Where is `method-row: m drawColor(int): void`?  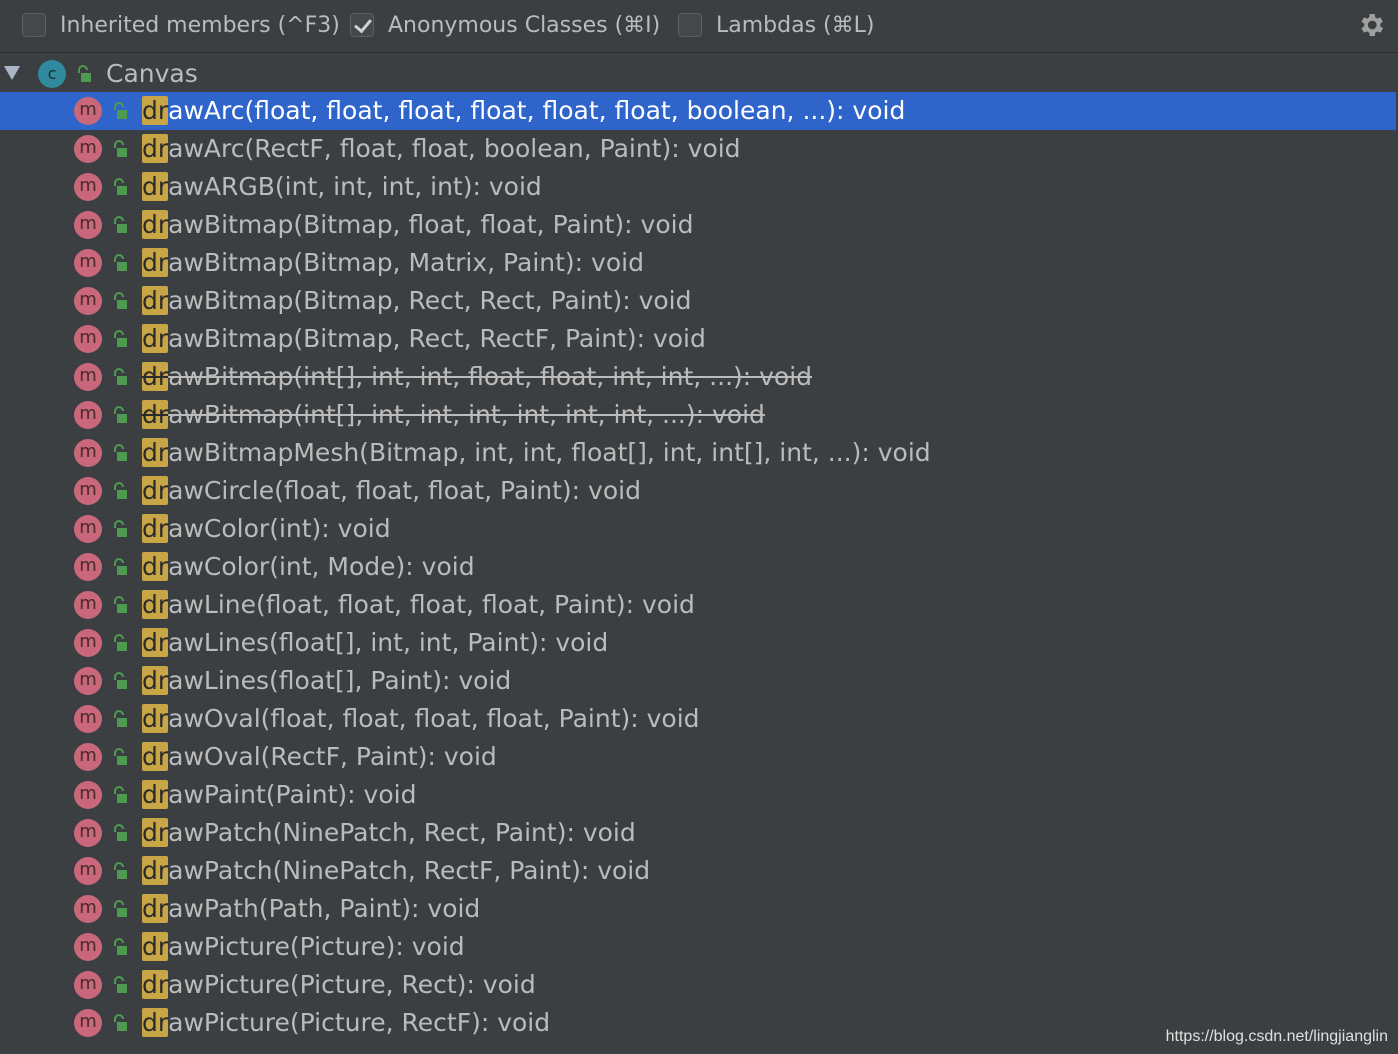
method-row: m drawColor(int): void is located at coordinates (698, 529).